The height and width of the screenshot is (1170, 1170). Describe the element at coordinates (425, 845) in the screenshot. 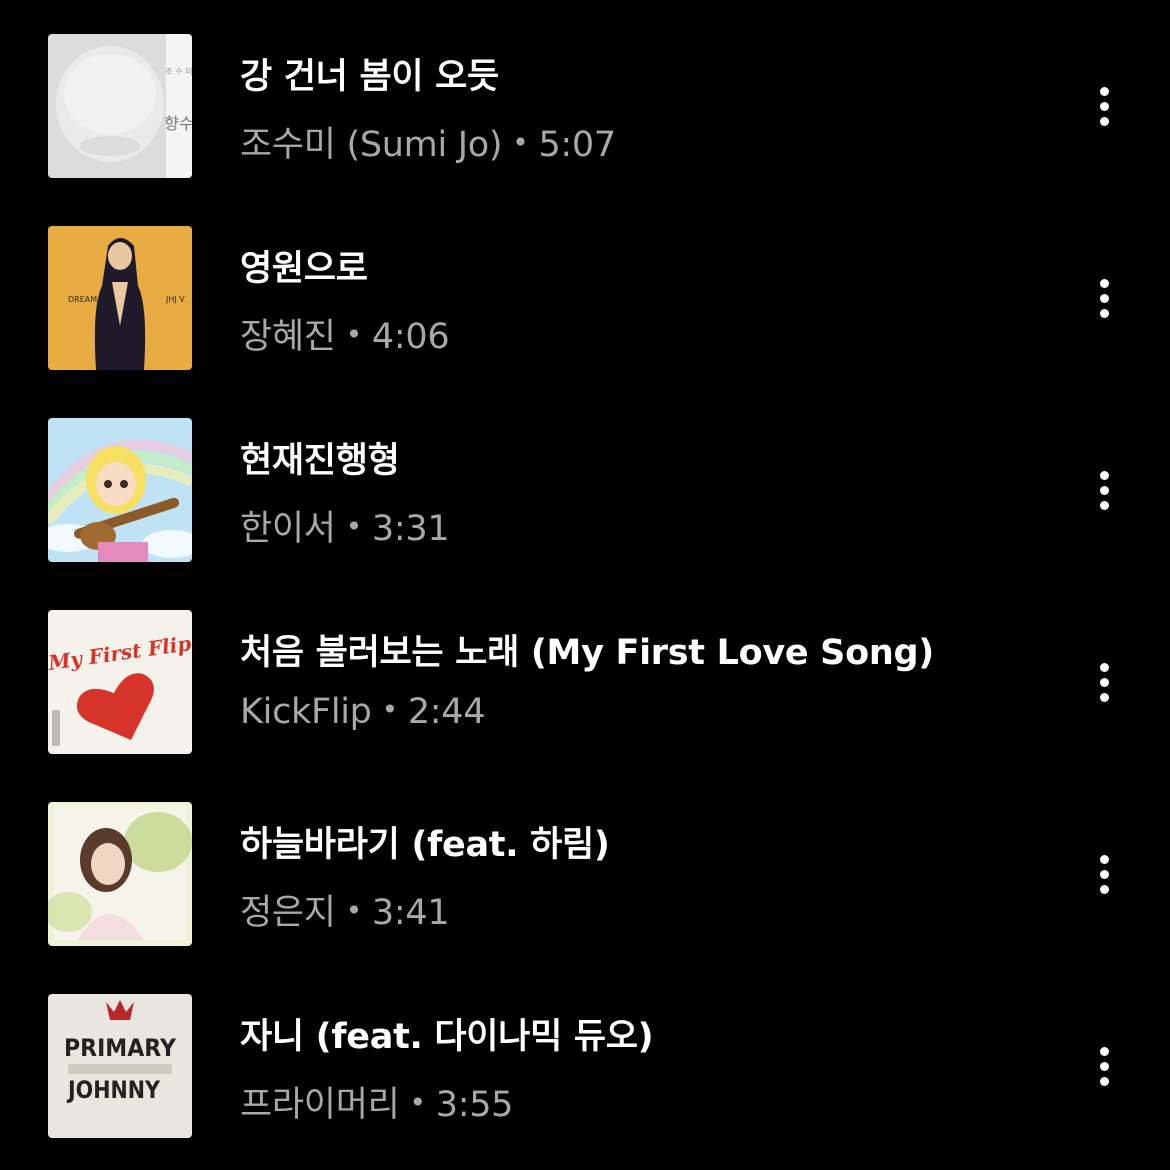

I see `song-title: 하늘바라기 (feat. 하림)` at that location.